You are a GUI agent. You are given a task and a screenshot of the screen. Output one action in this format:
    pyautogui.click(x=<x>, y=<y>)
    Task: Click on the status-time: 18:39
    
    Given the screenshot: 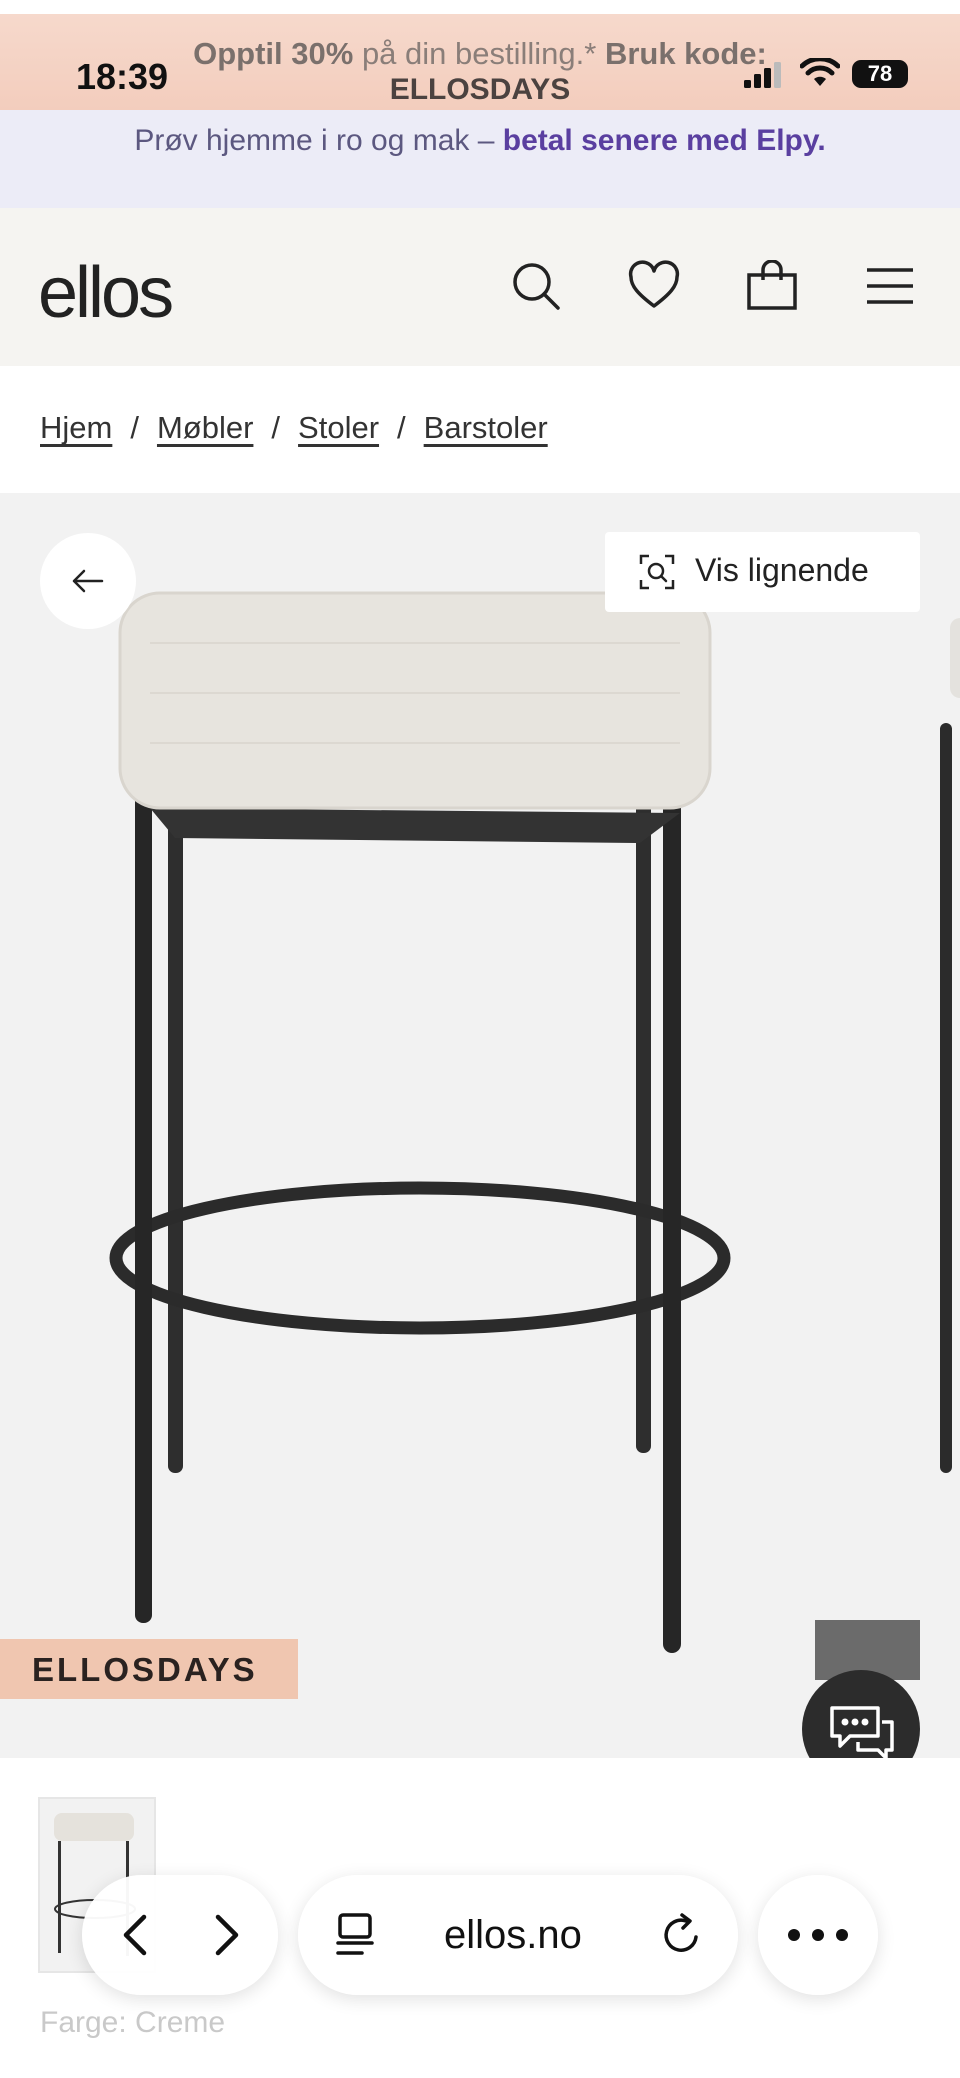 What is the action you would take?
    pyautogui.click(x=122, y=76)
    